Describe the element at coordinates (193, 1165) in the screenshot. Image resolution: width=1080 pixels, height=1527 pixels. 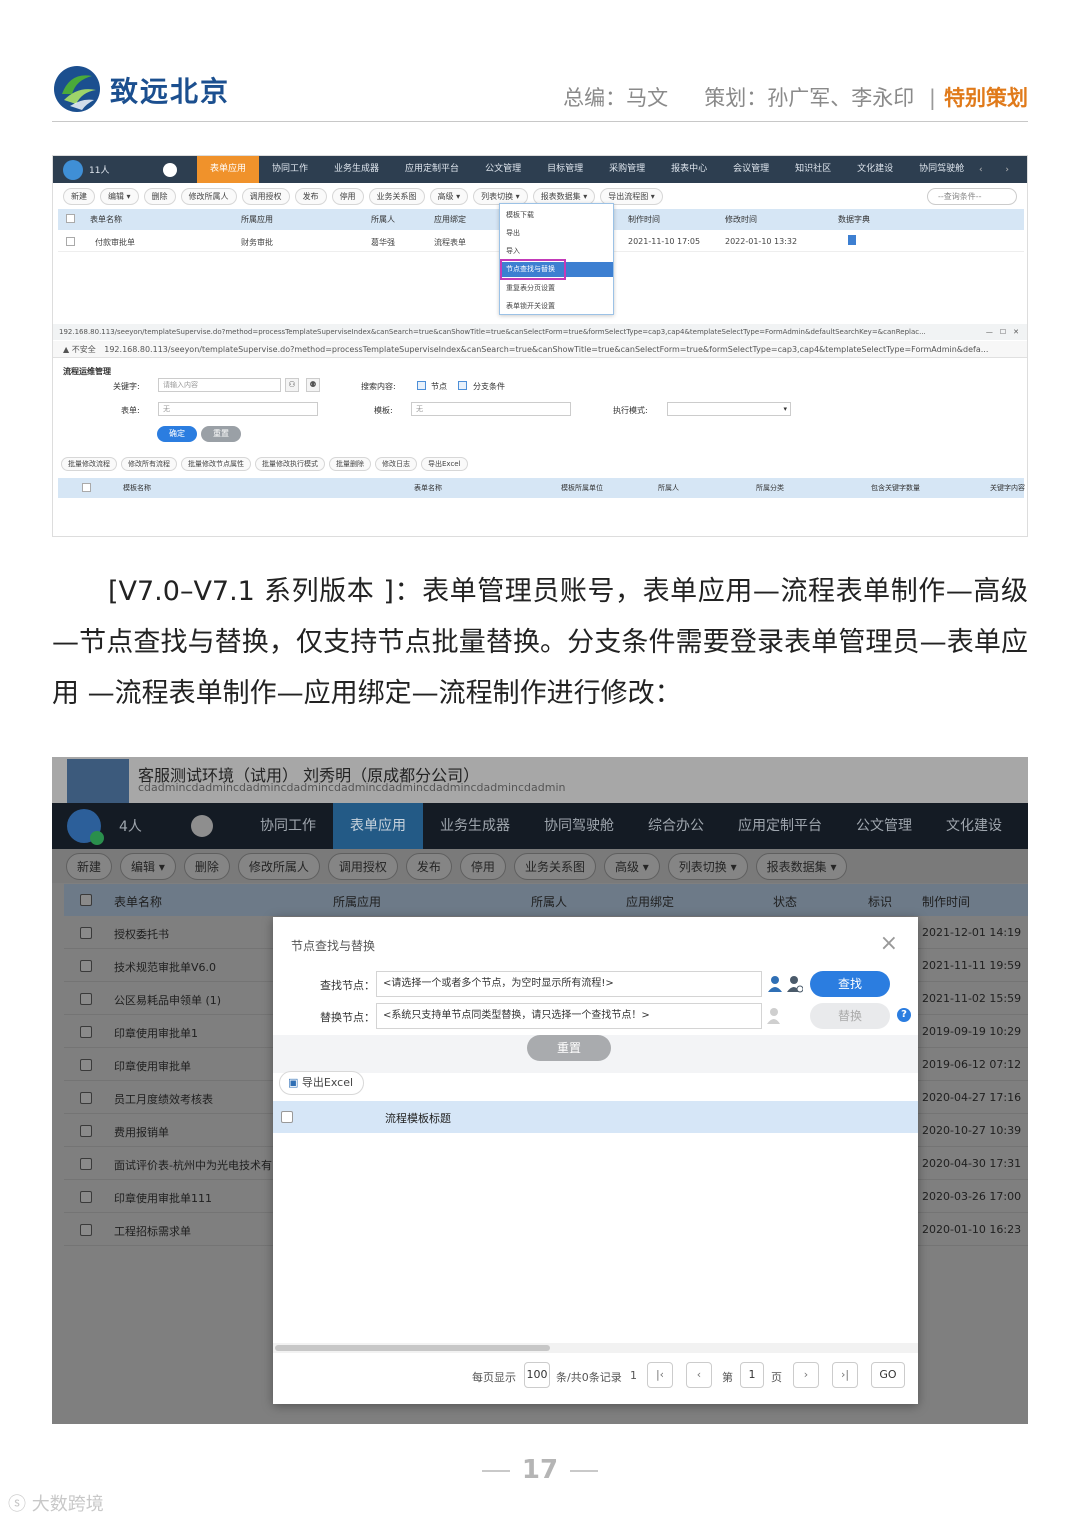
I see `row-form-name: 面试评价表-杭州中为光电技术有` at that location.